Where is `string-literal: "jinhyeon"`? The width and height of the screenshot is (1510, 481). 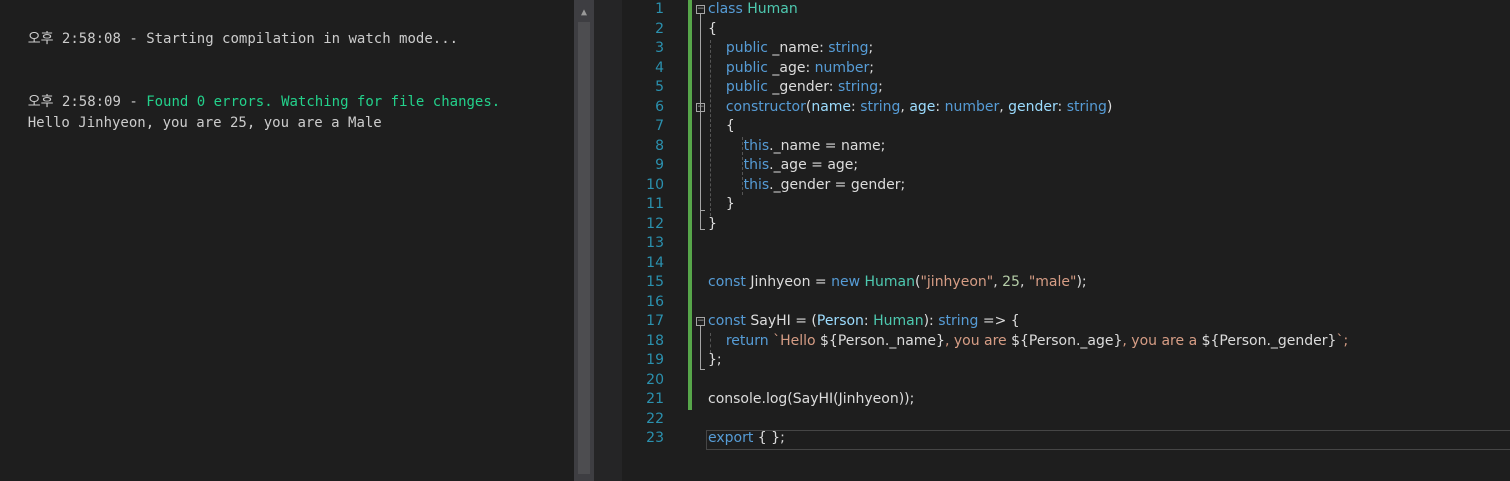 string-literal: "jinhyeon" is located at coordinates (957, 282).